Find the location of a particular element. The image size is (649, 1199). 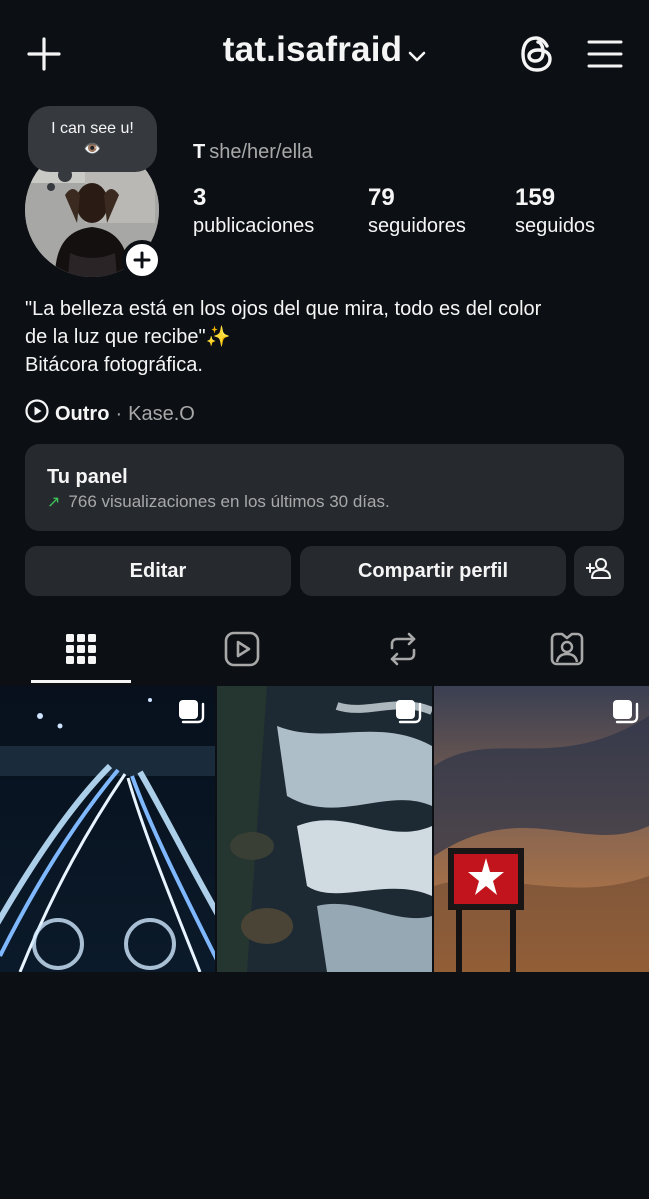

note-emoji: 👁️ is located at coordinates (92, 148).